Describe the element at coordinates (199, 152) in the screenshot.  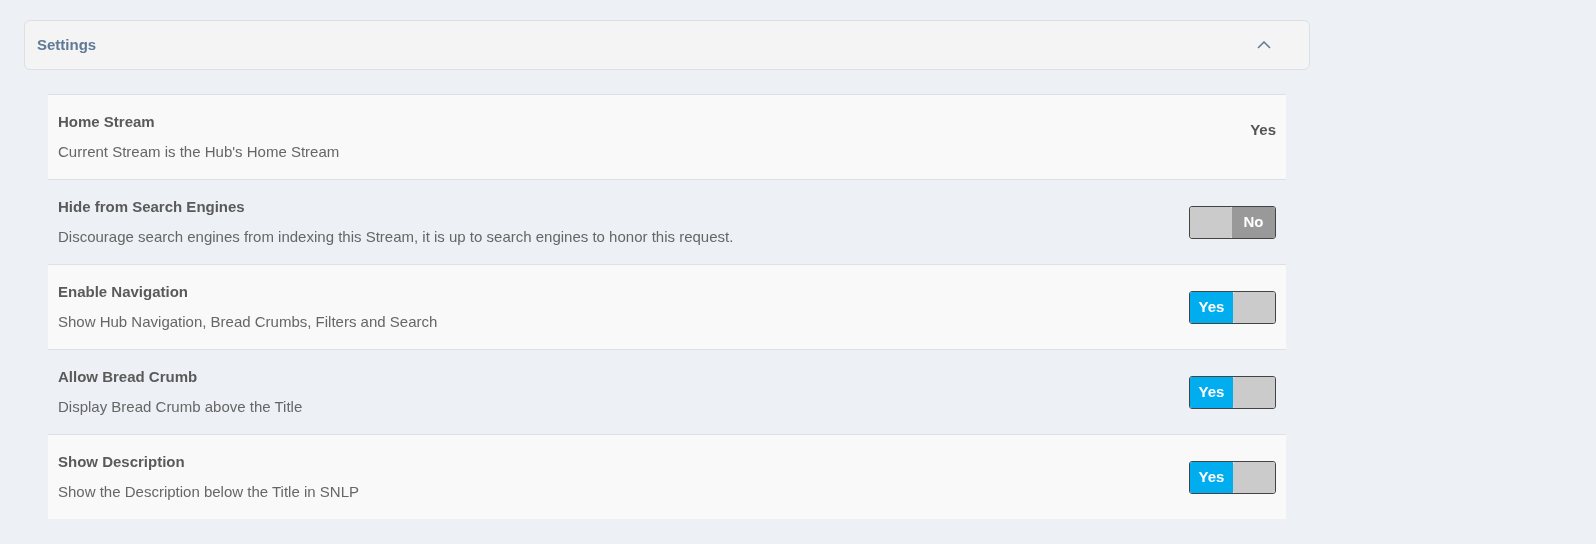
I see `setting-description: Current Stream is the Hub's Home Stream` at that location.